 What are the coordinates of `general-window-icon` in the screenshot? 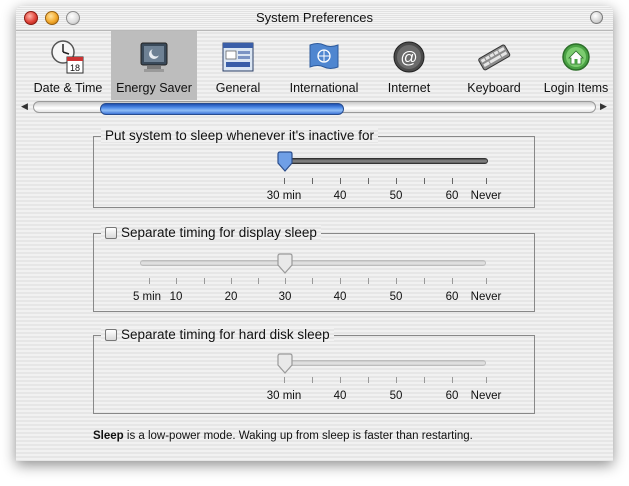 It's located at (238, 57).